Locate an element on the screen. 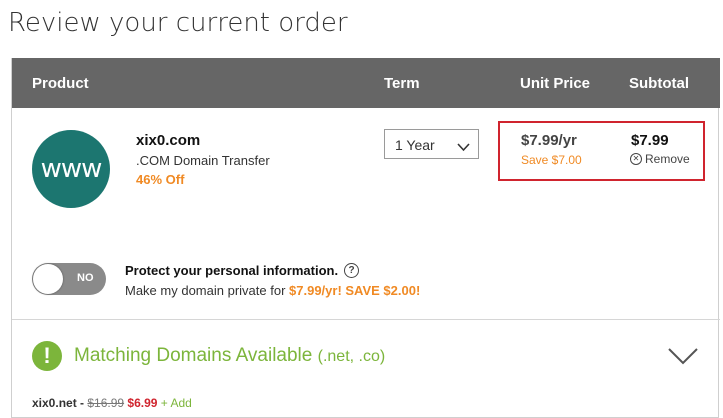  expand-chevron-icon is located at coordinates (683, 359).